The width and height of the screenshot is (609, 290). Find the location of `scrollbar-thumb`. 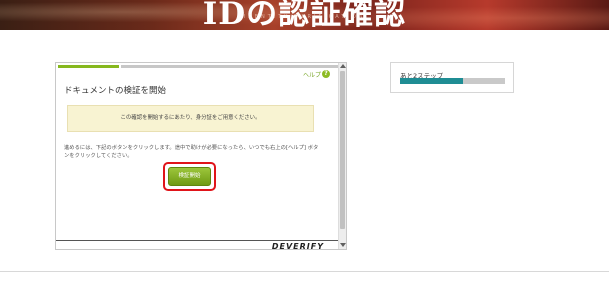

scrollbar-thumb is located at coordinates (342, 150).